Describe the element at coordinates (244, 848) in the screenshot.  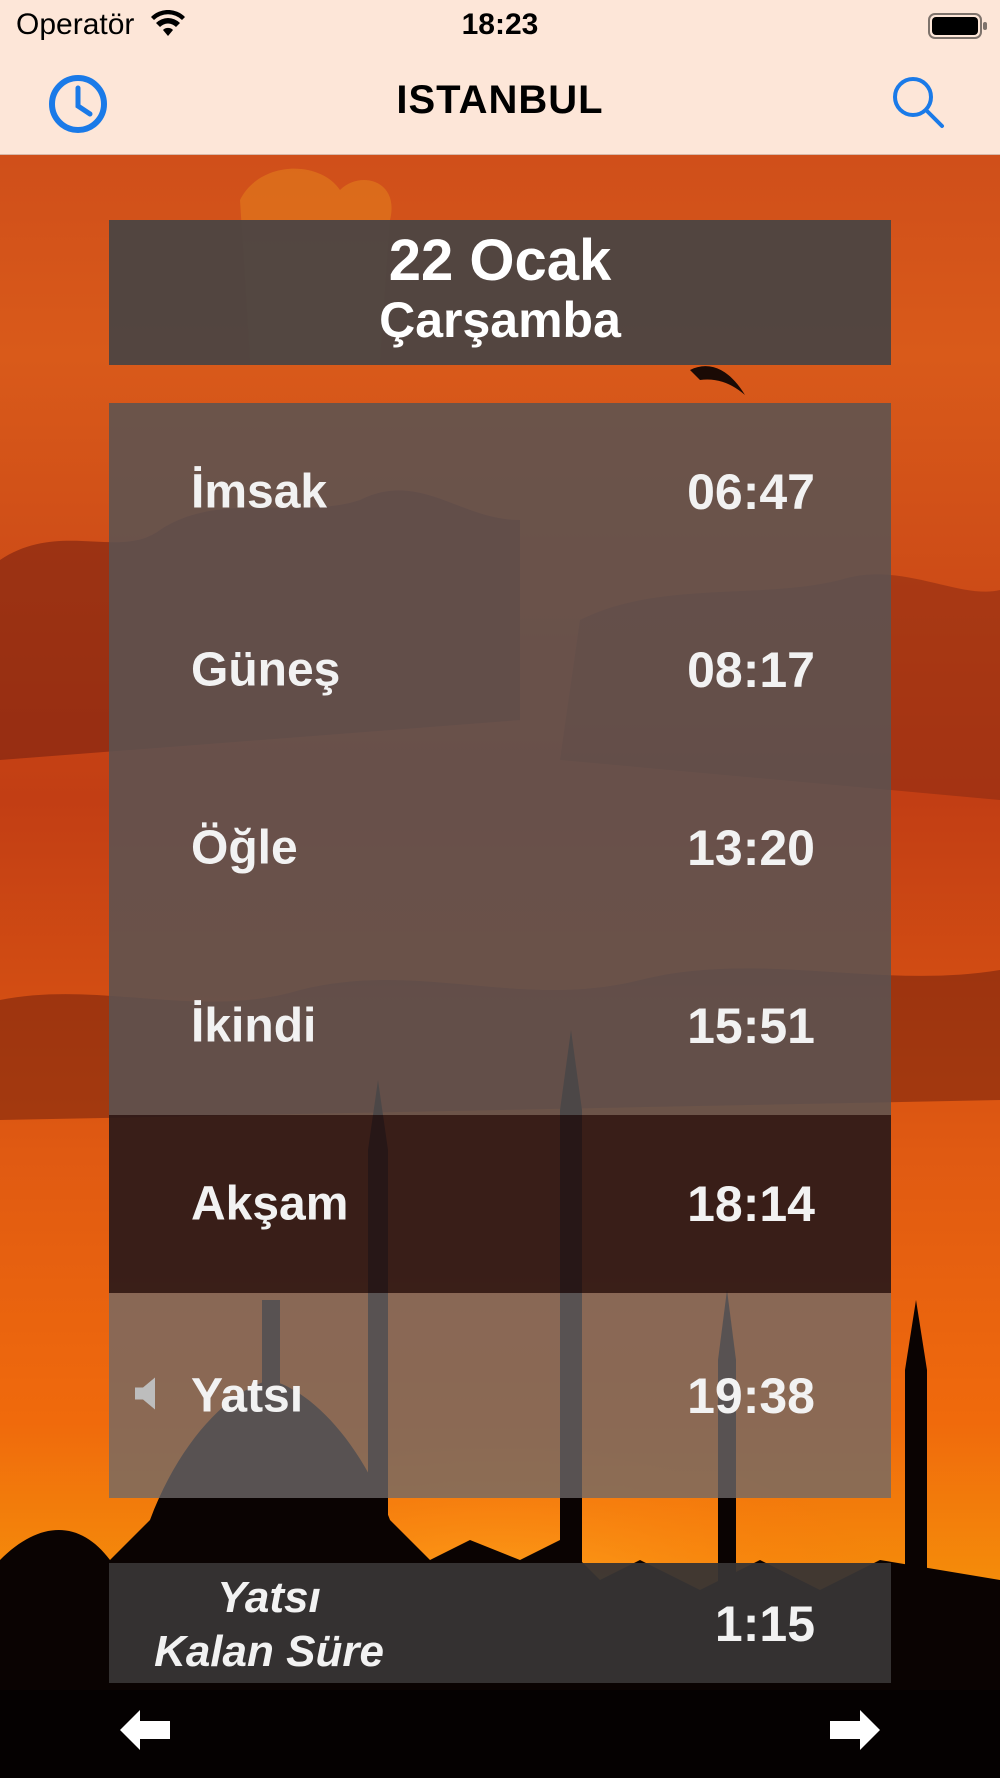
I see `prayer-name: Öğle` at that location.